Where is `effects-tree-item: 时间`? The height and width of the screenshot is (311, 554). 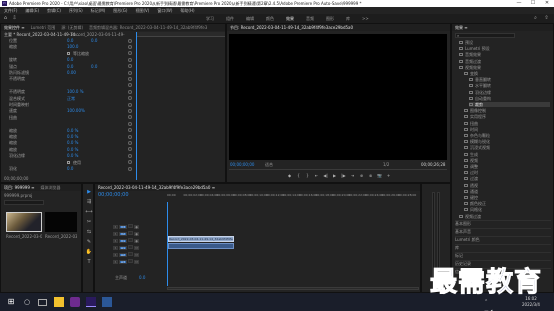
effects-tree-item: 时间 is located at coordinates (507, 129).